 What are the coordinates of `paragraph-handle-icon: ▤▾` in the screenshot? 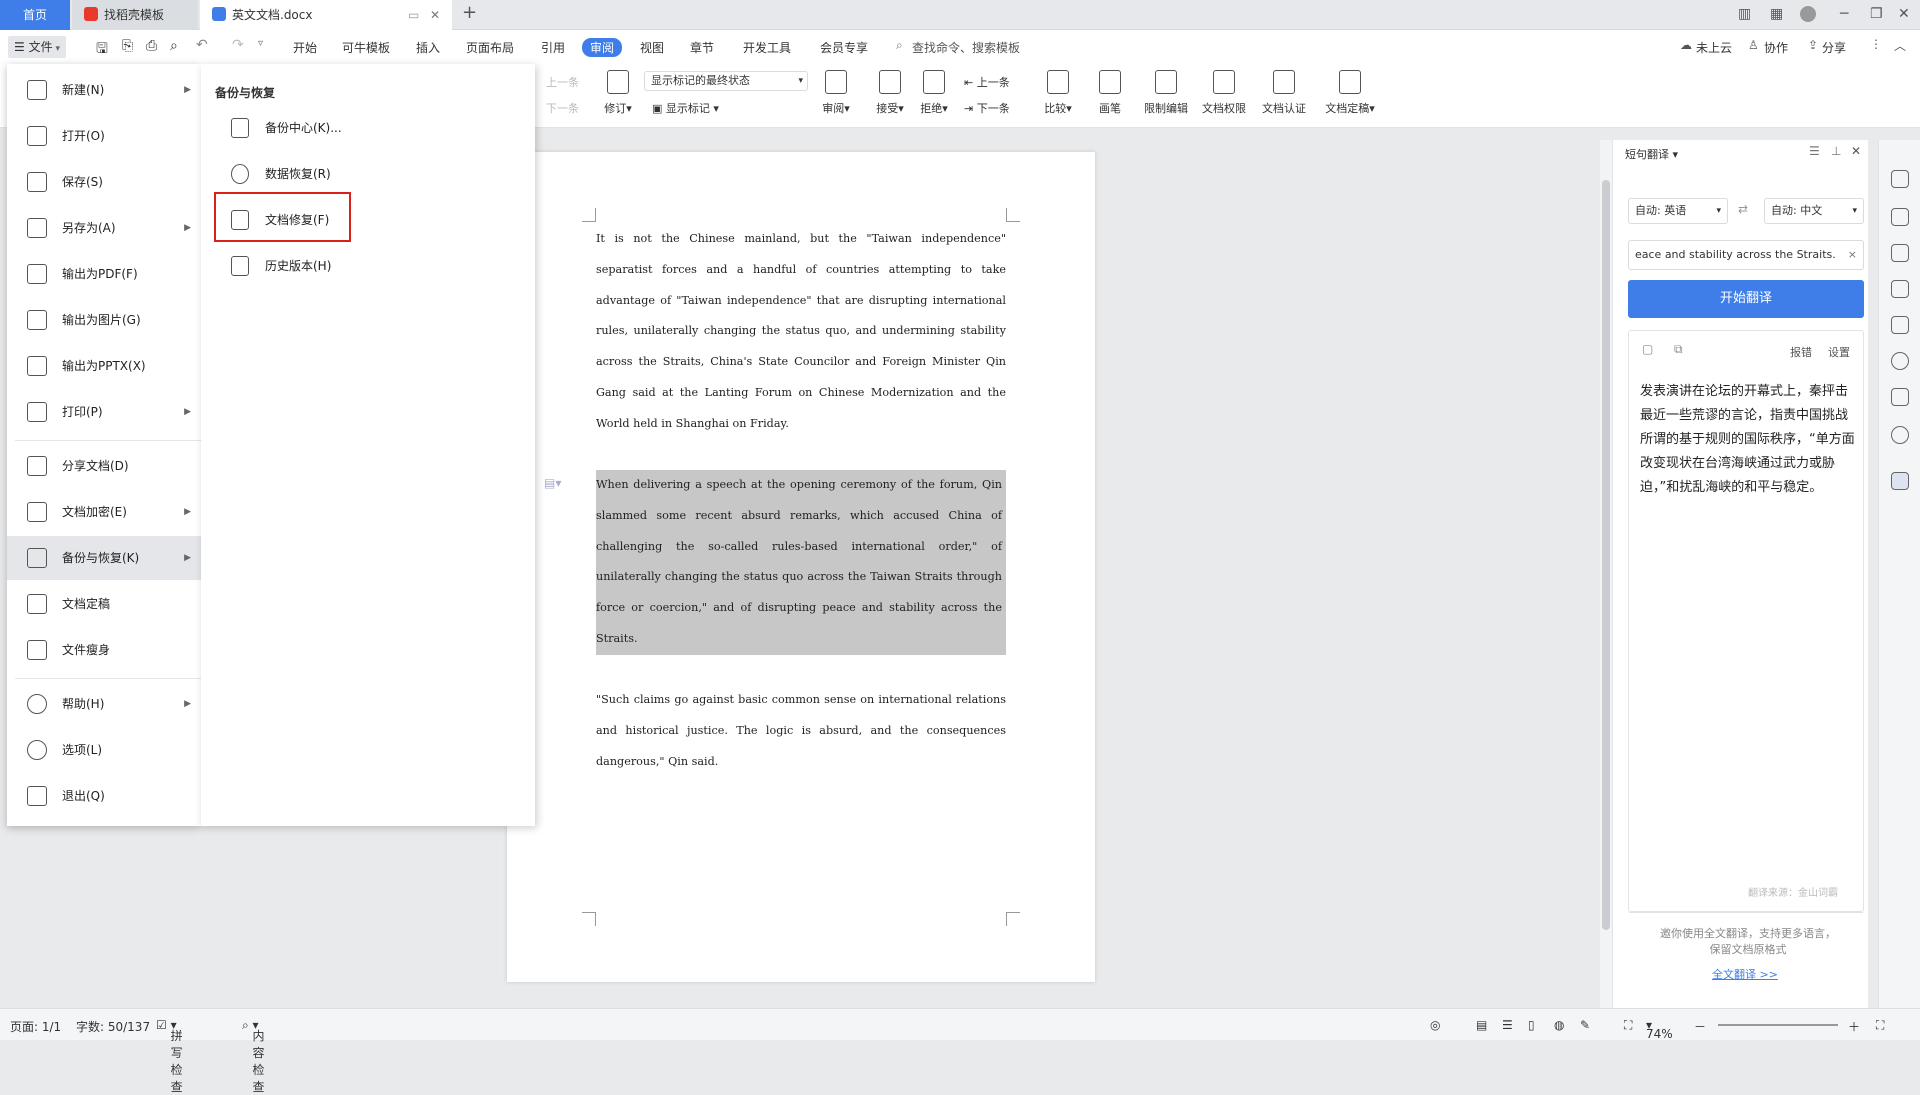 It's located at (552, 483).